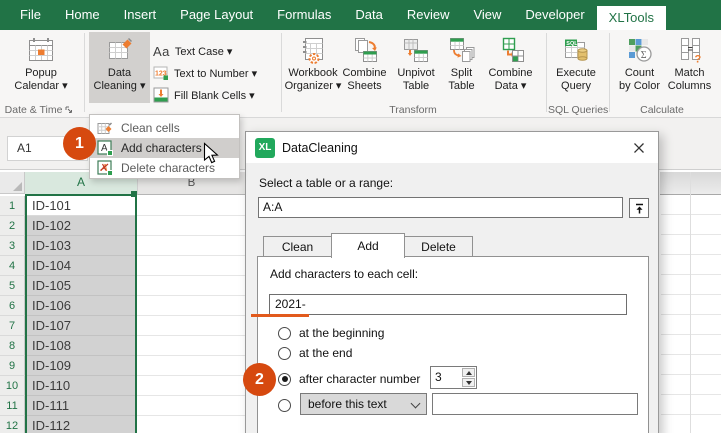  What do you see at coordinates (81, 306) in the screenshot?
I see `cell-column-a: ID-106` at bounding box center [81, 306].